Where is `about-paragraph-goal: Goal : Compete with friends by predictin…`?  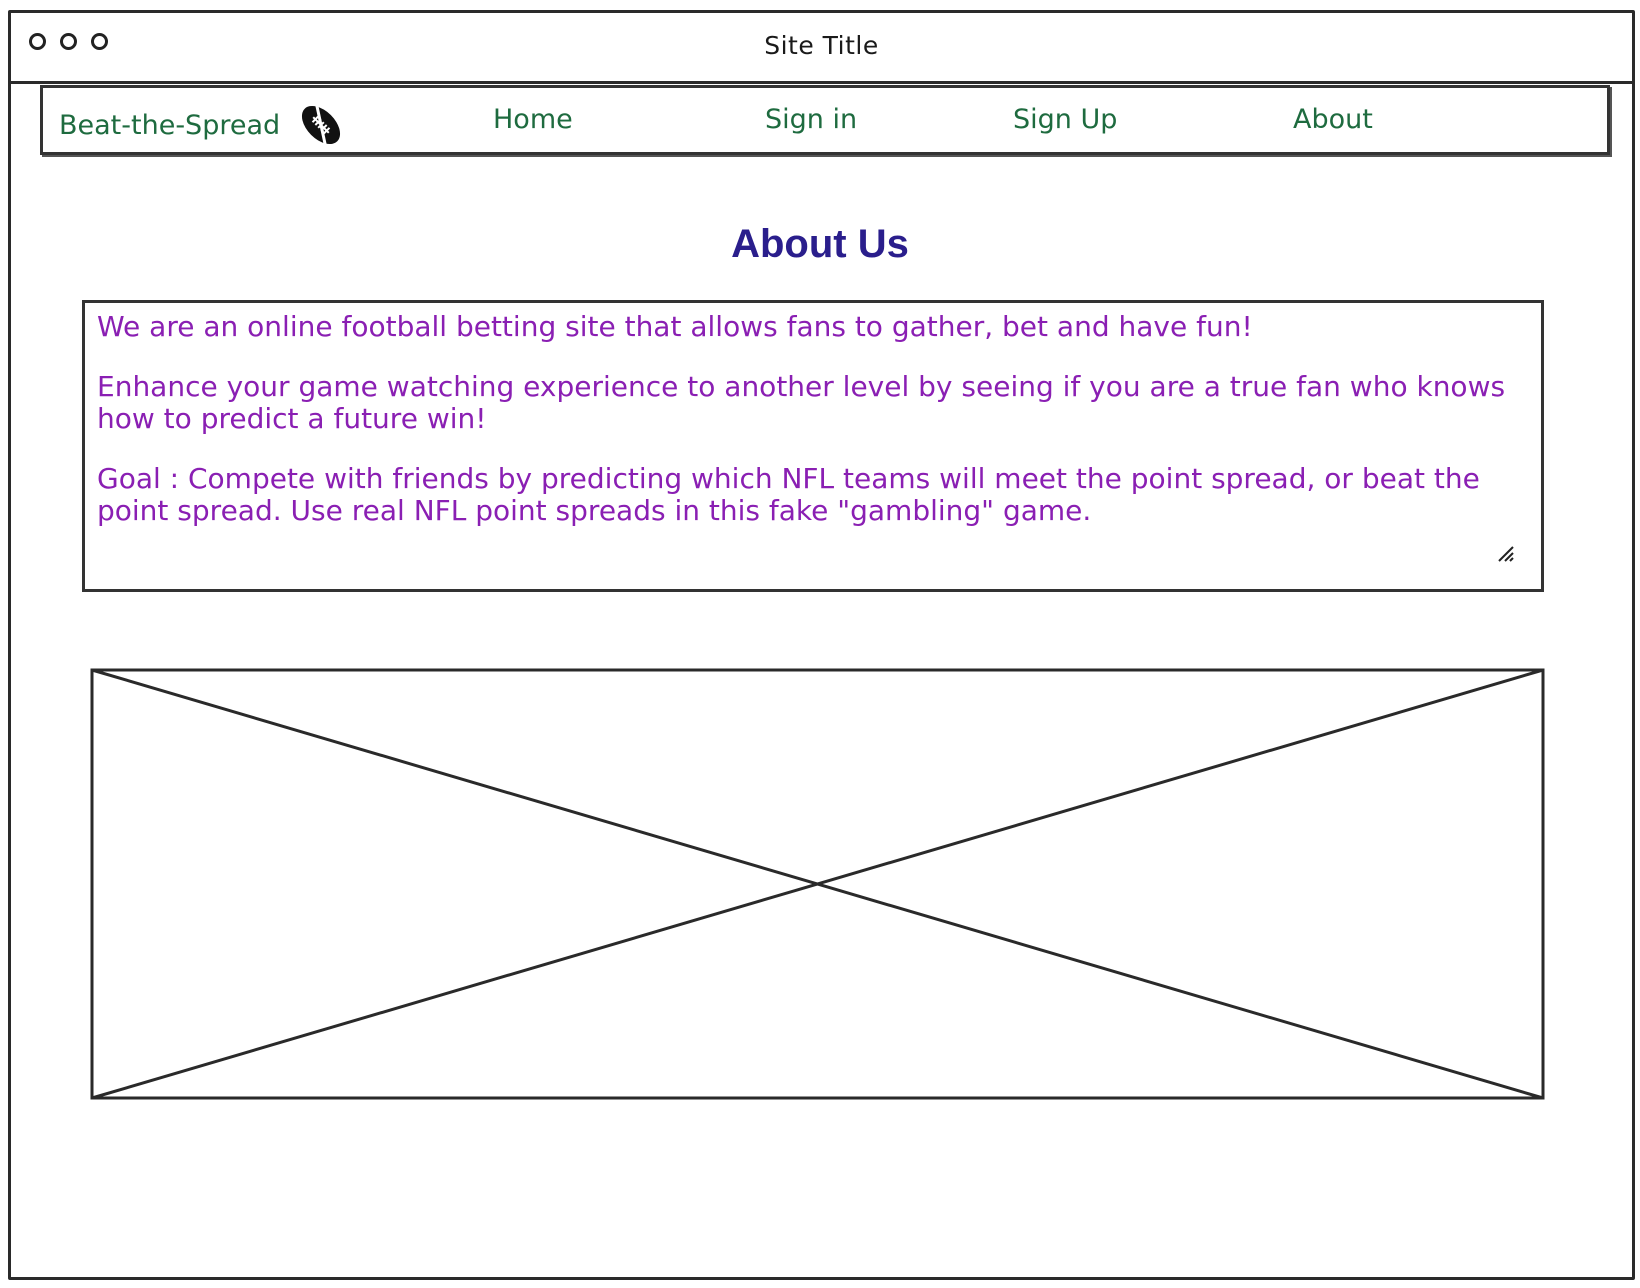
about-paragraph-goal: Goal : Compete with friends by predictin… is located at coordinates (788, 494).